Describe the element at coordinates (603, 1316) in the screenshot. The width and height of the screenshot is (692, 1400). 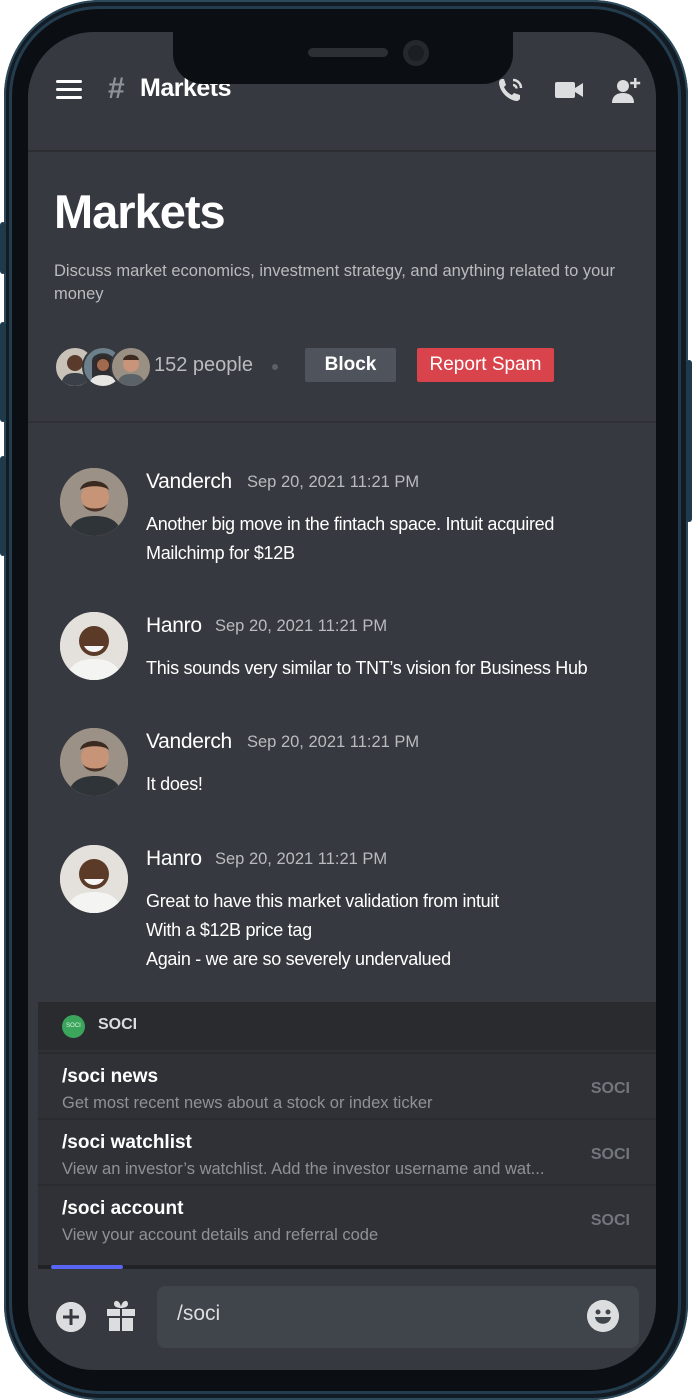
I see `emoji-icon` at that location.